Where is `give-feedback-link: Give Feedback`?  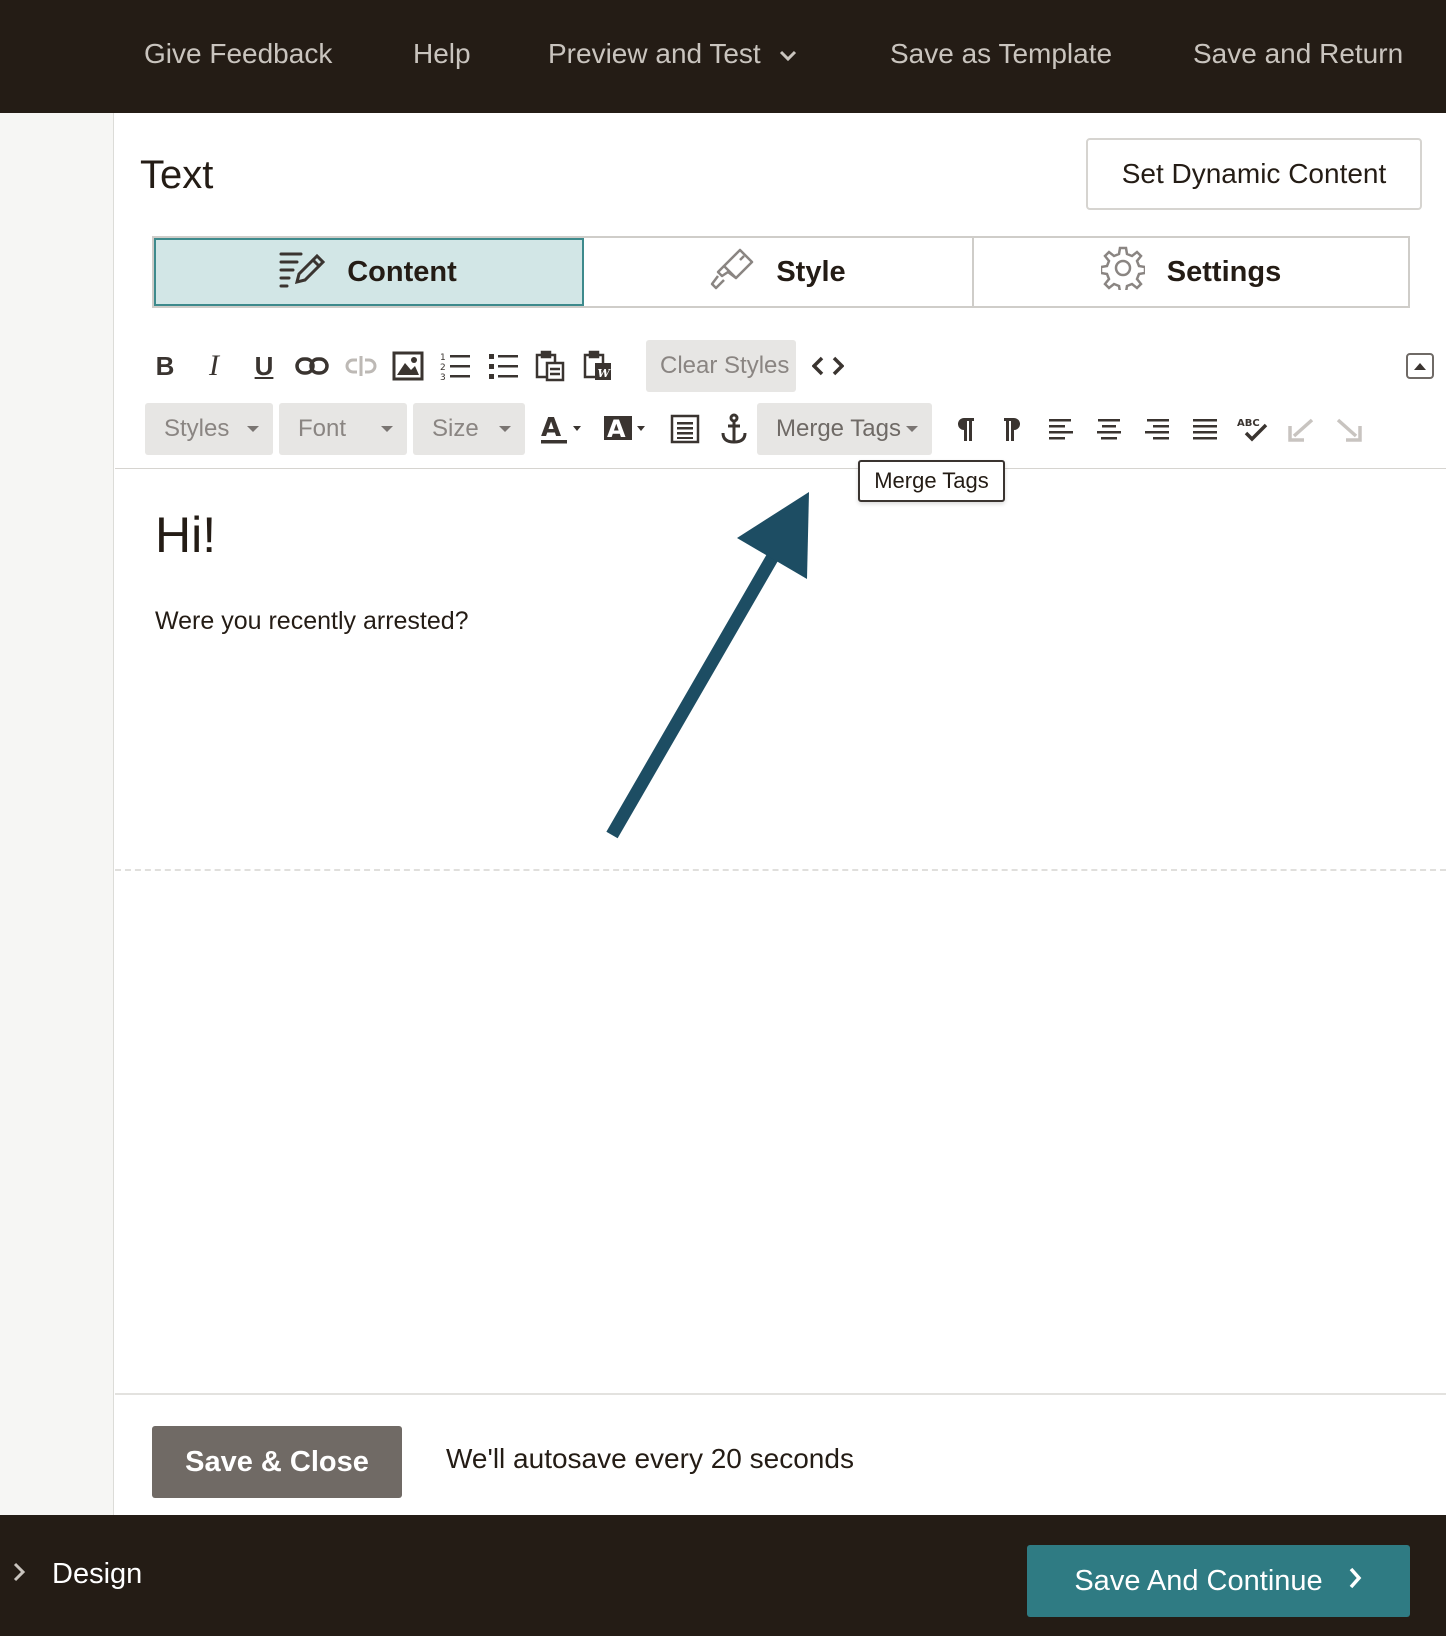 give-feedback-link: Give Feedback is located at coordinates (238, 56).